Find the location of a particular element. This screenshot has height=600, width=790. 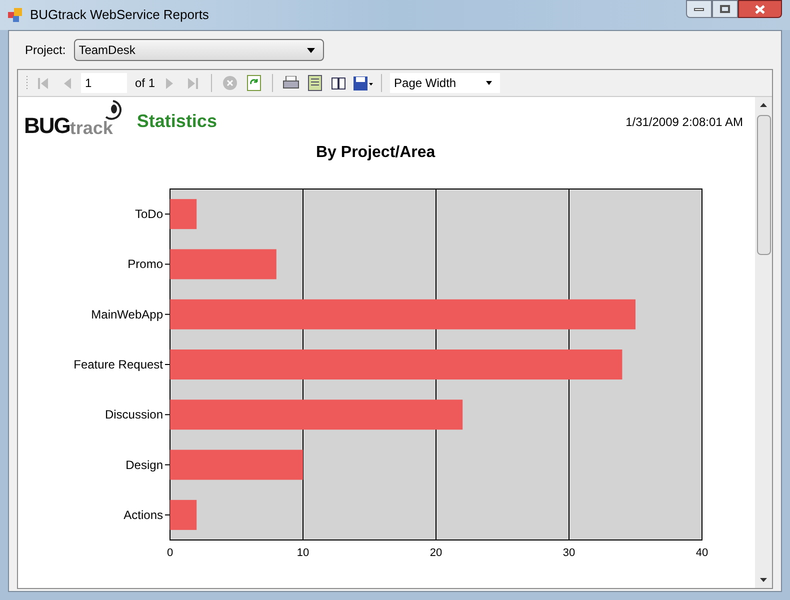

close-icon is located at coordinates (760, 9).